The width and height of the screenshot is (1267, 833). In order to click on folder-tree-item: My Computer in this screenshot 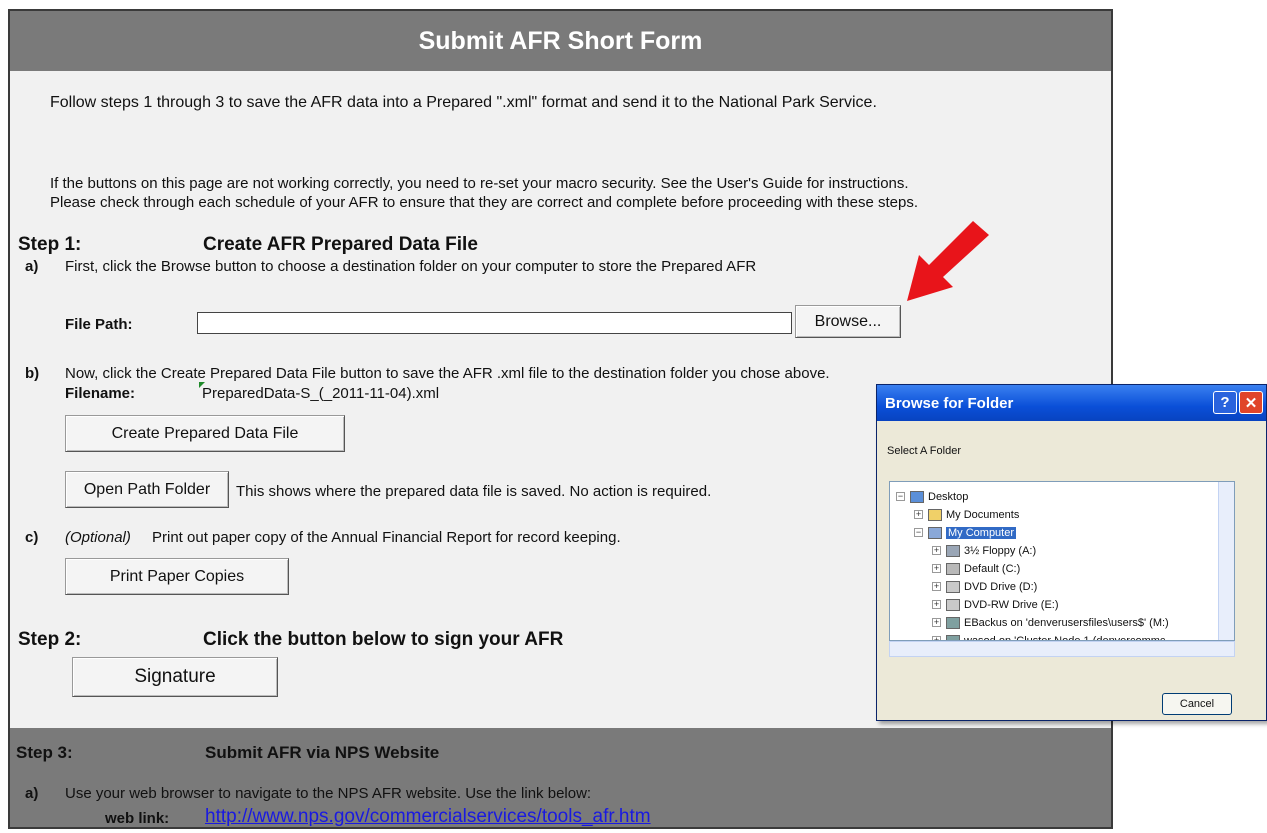, I will do `click(972, 533)`.